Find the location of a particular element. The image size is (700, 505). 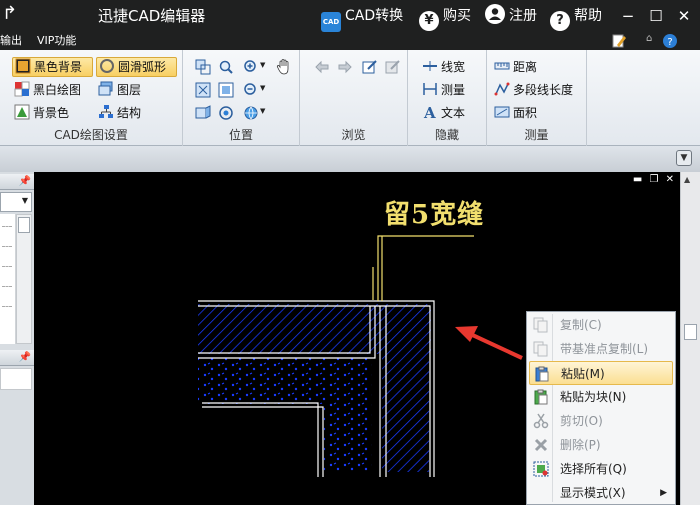

copy-icon is located at coordinates (540, 325).